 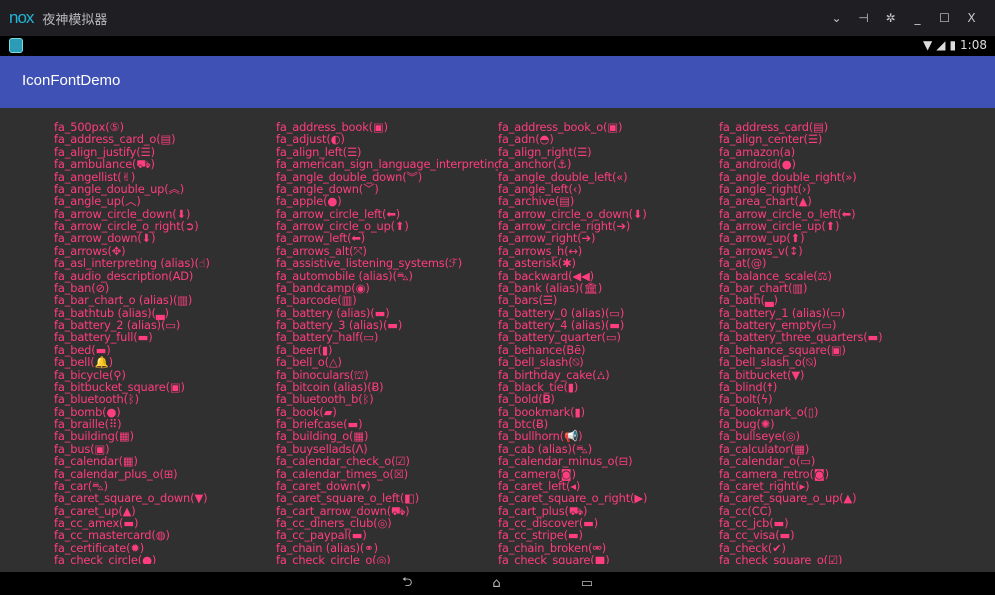 What do you see at coordinates (590, 288) in the screenshot?
I see `icon-glyph-icon: 🏛` at bounding box center [590, 288].